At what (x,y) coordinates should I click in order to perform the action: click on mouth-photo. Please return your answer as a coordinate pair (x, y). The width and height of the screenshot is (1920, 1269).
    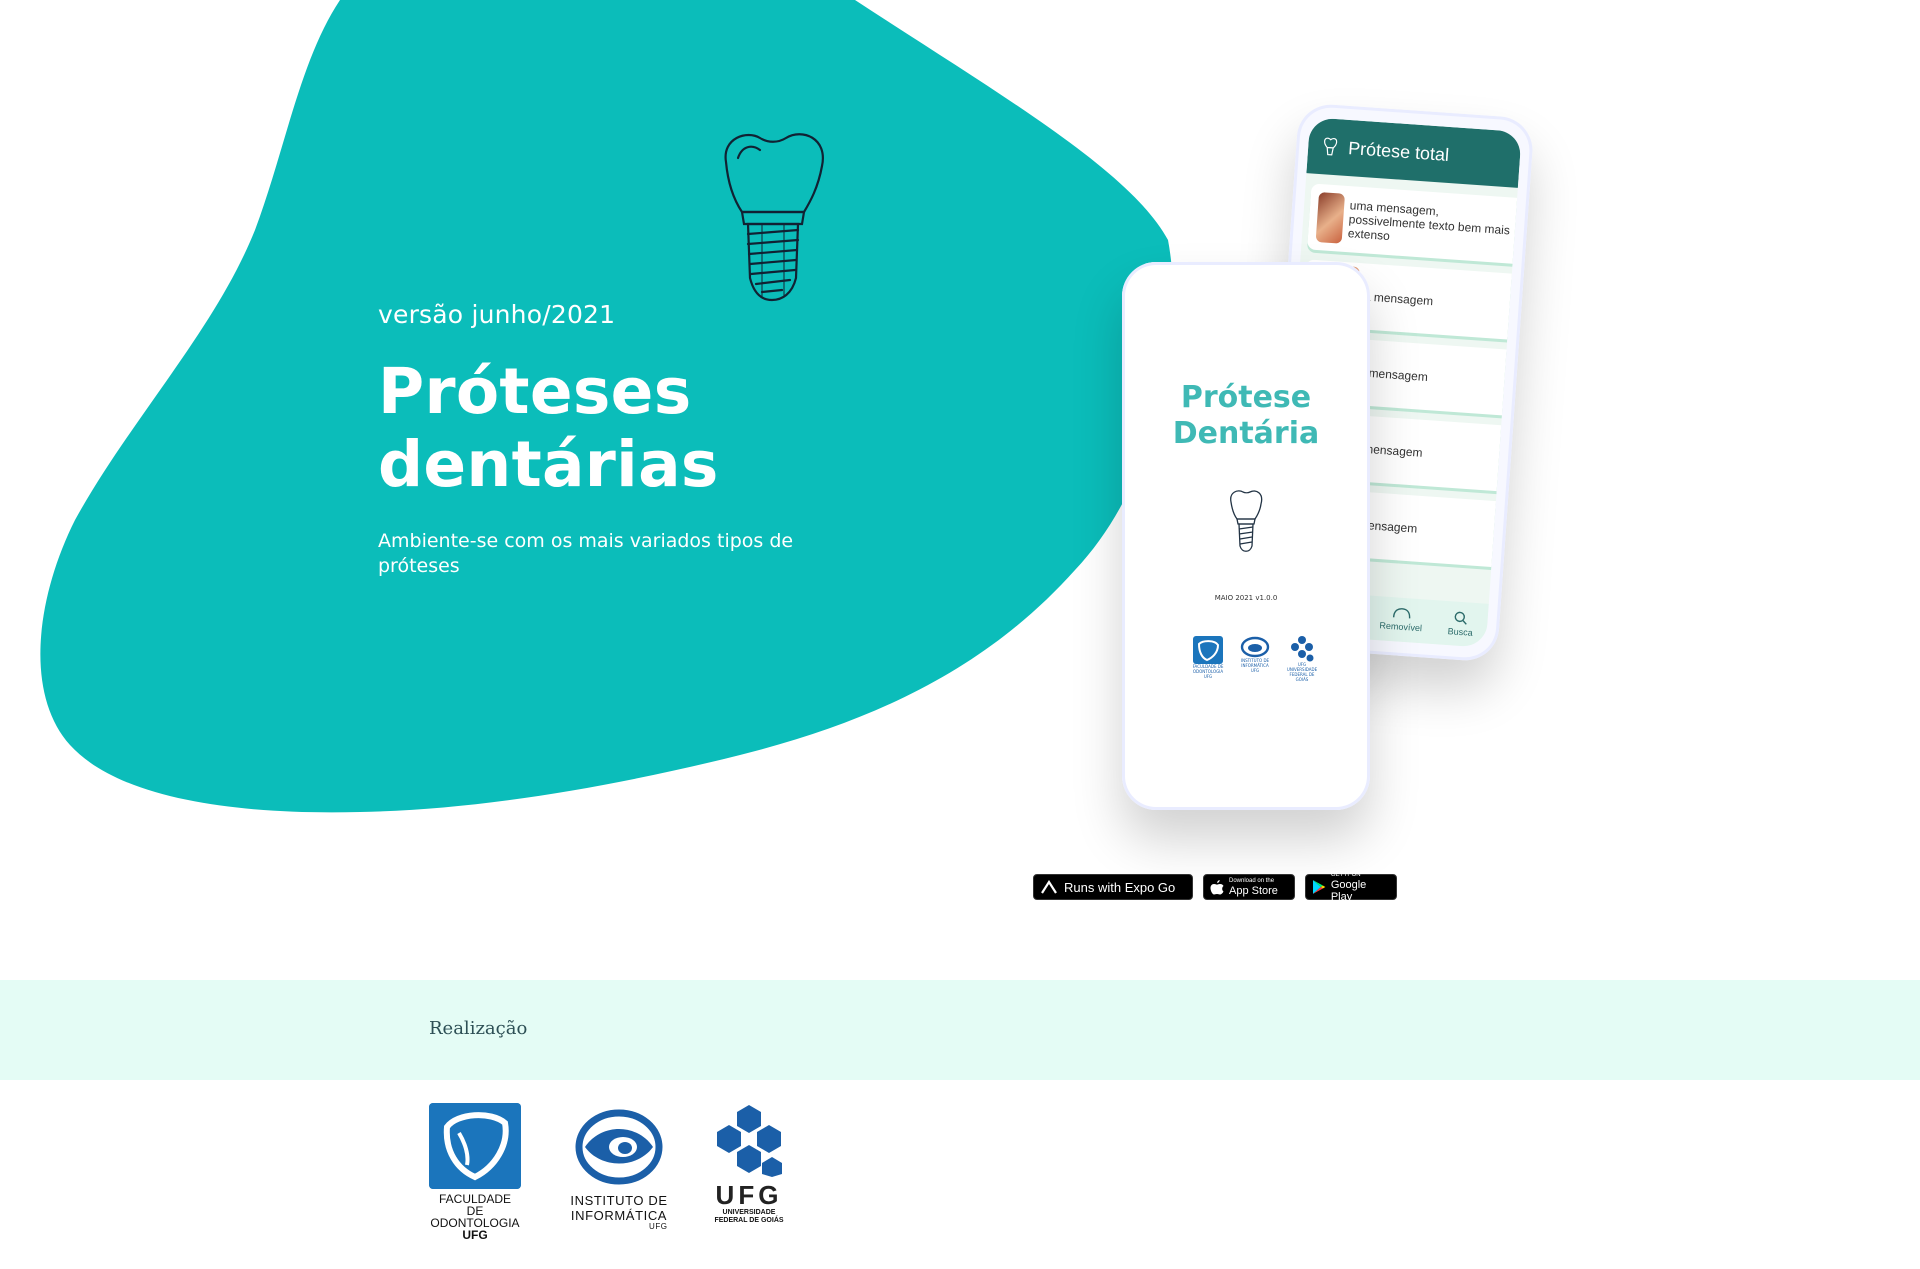
    Looking at the image, I should click on (1330, 218).